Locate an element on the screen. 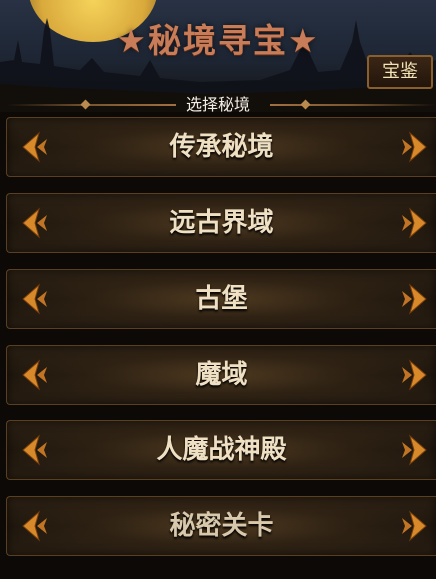  realm-item: 远古界域 is located at coordinates (221, 223).